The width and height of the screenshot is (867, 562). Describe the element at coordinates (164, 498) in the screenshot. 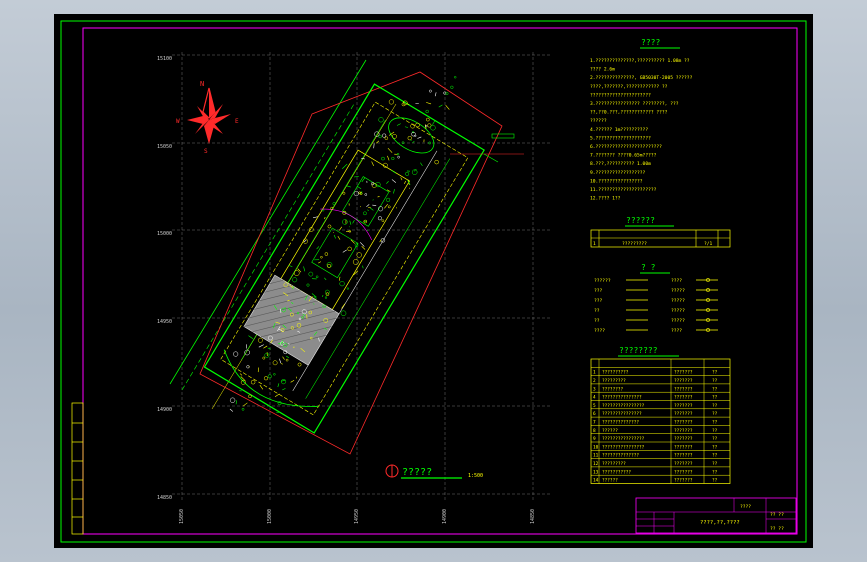

I see `grid-label-y-5: 14850` at that location.